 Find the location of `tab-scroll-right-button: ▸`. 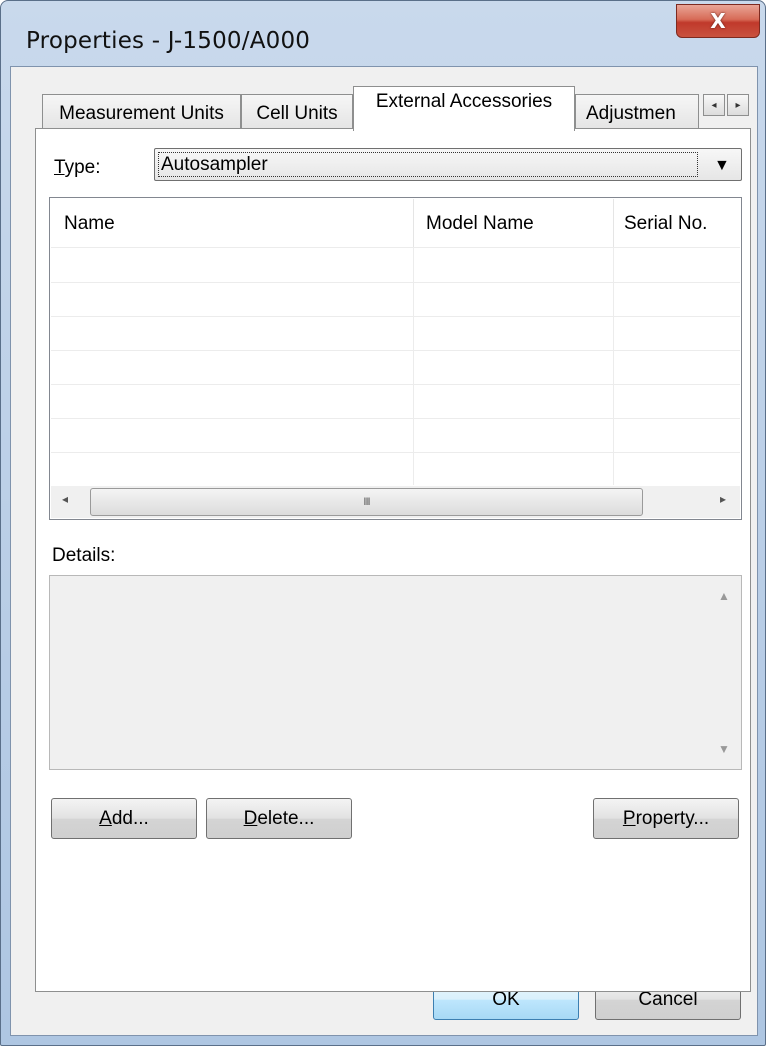

tab-scroll-right-button: ▸ is located at coordinates (738, 105).